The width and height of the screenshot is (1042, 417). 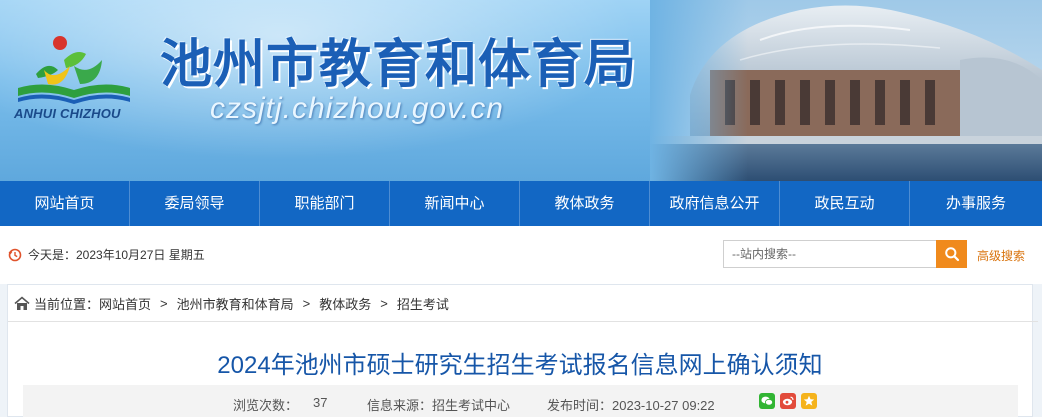 I want to click on site-title: 池州市教育和体育局, so click(x=399, y=65).